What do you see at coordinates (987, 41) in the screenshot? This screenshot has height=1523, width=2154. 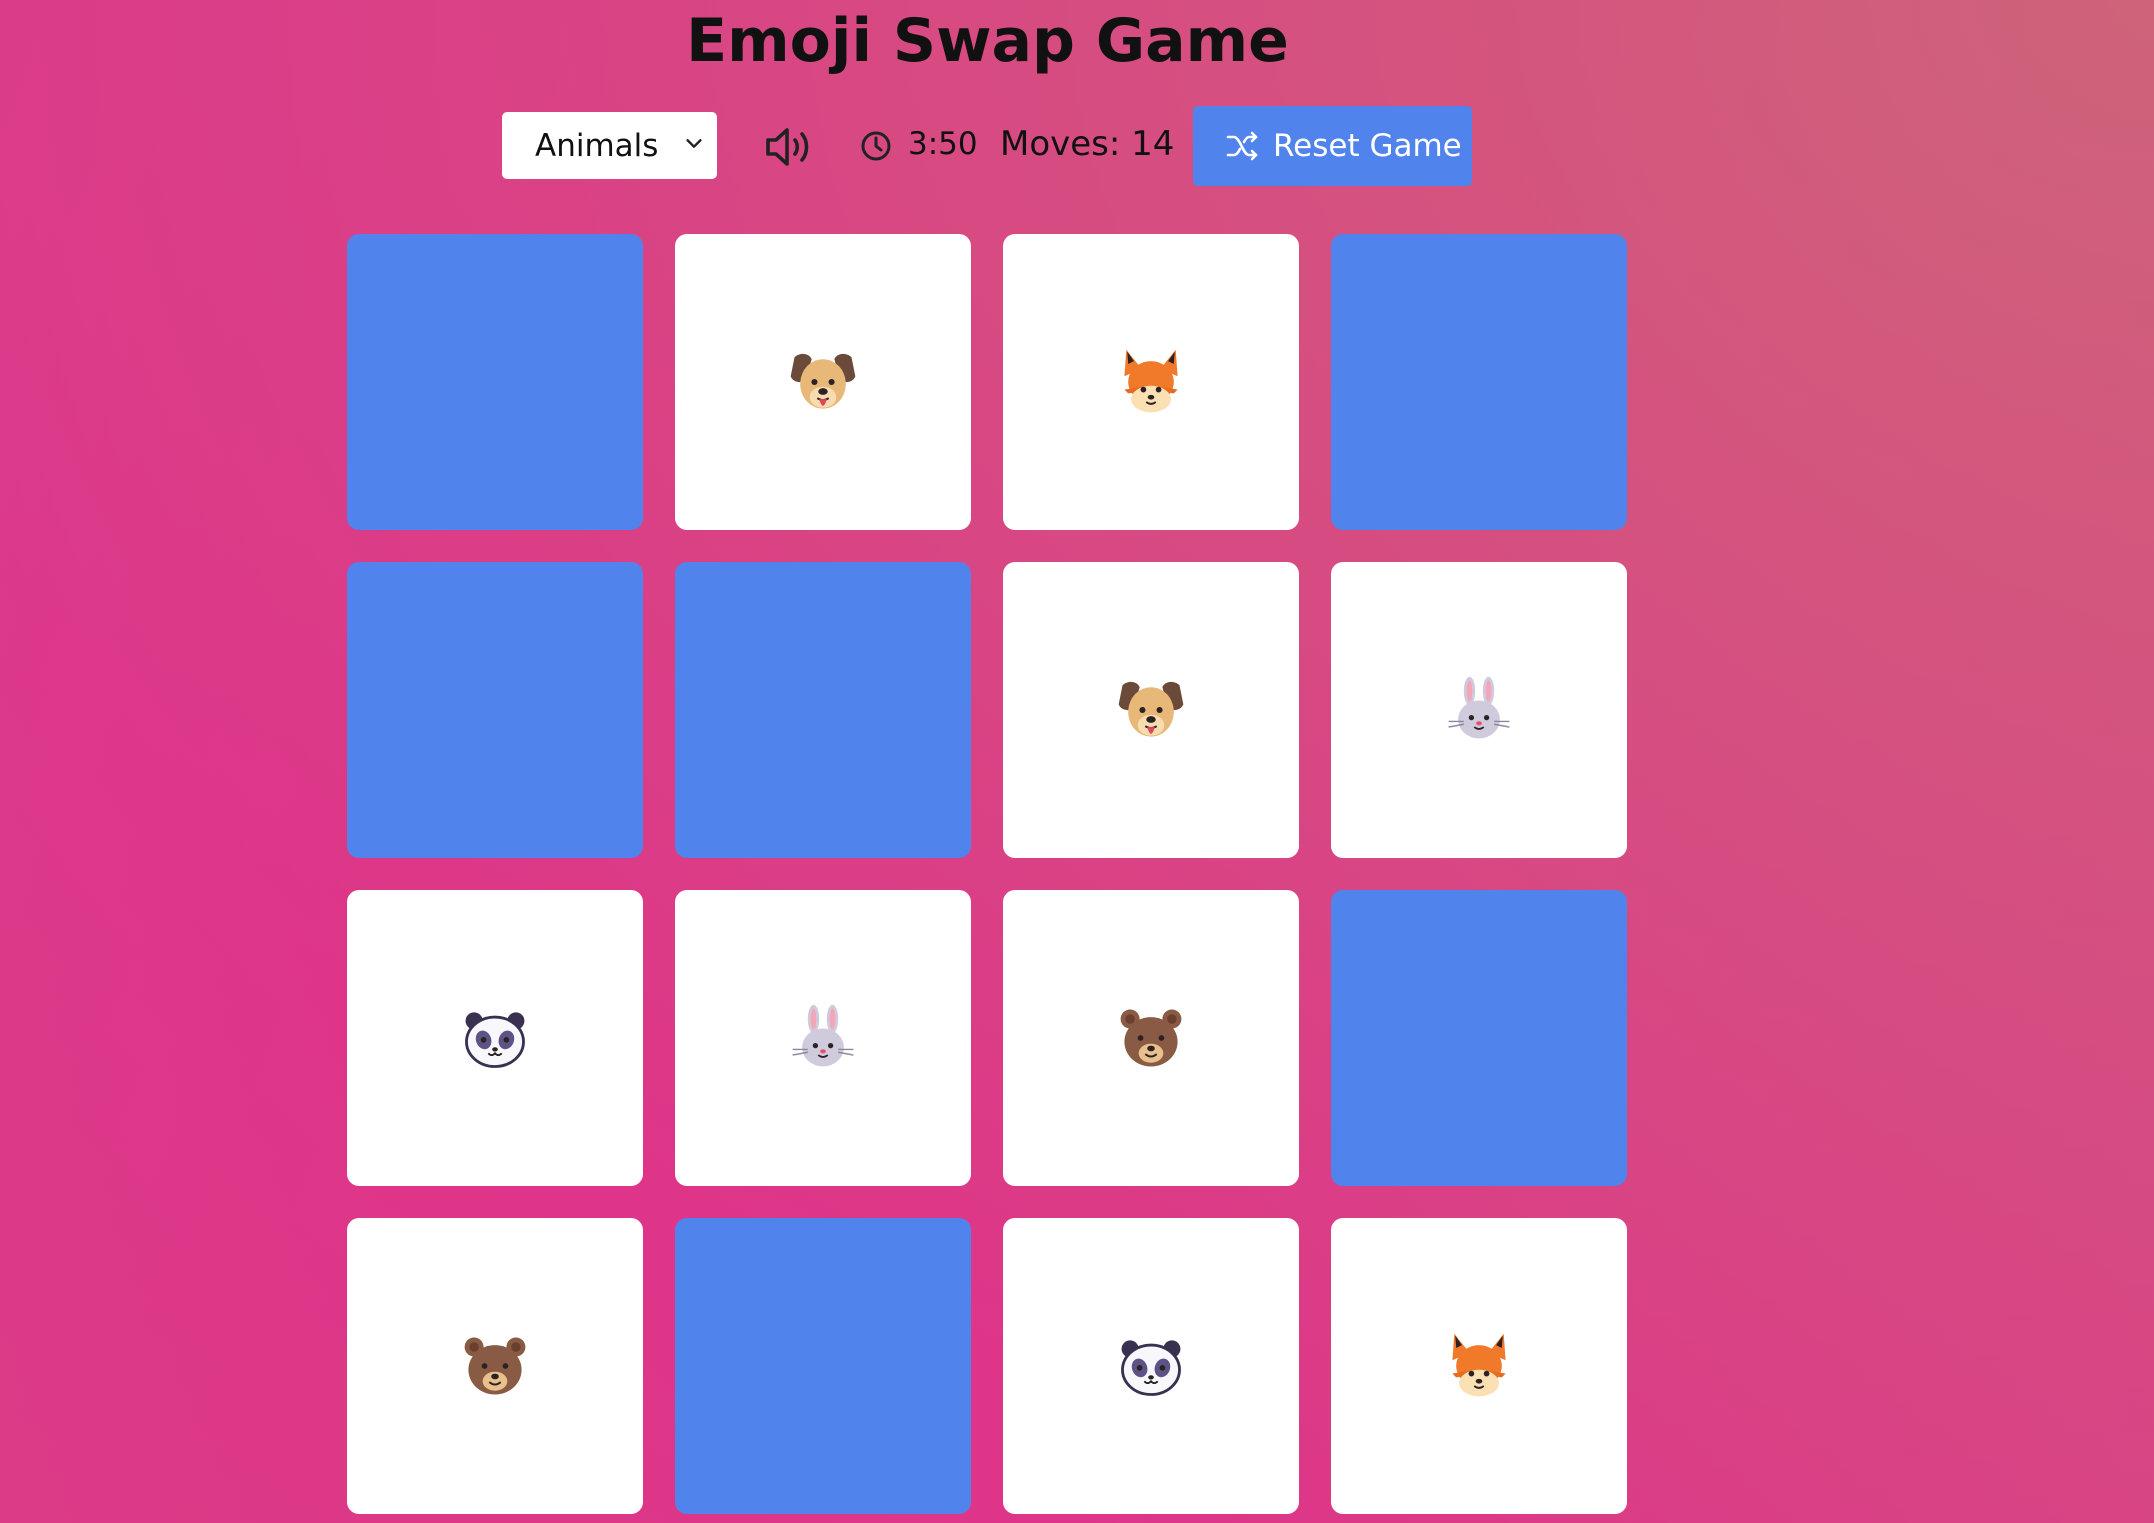 I see `page-title: Emoji Swap Game` at bounding box center [987, 41].